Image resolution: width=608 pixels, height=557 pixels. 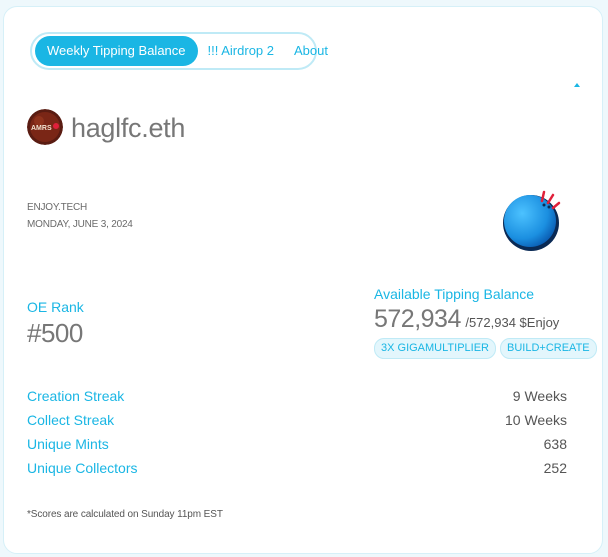 I want to click on build-create-badge: BUILD+CREATE, so click(x=548, y=348).